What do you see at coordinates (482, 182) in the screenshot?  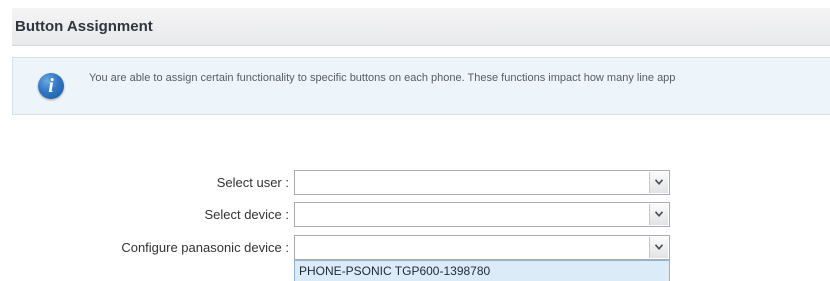 I see `select-user-dropdown` at bounding box center [482, 182].